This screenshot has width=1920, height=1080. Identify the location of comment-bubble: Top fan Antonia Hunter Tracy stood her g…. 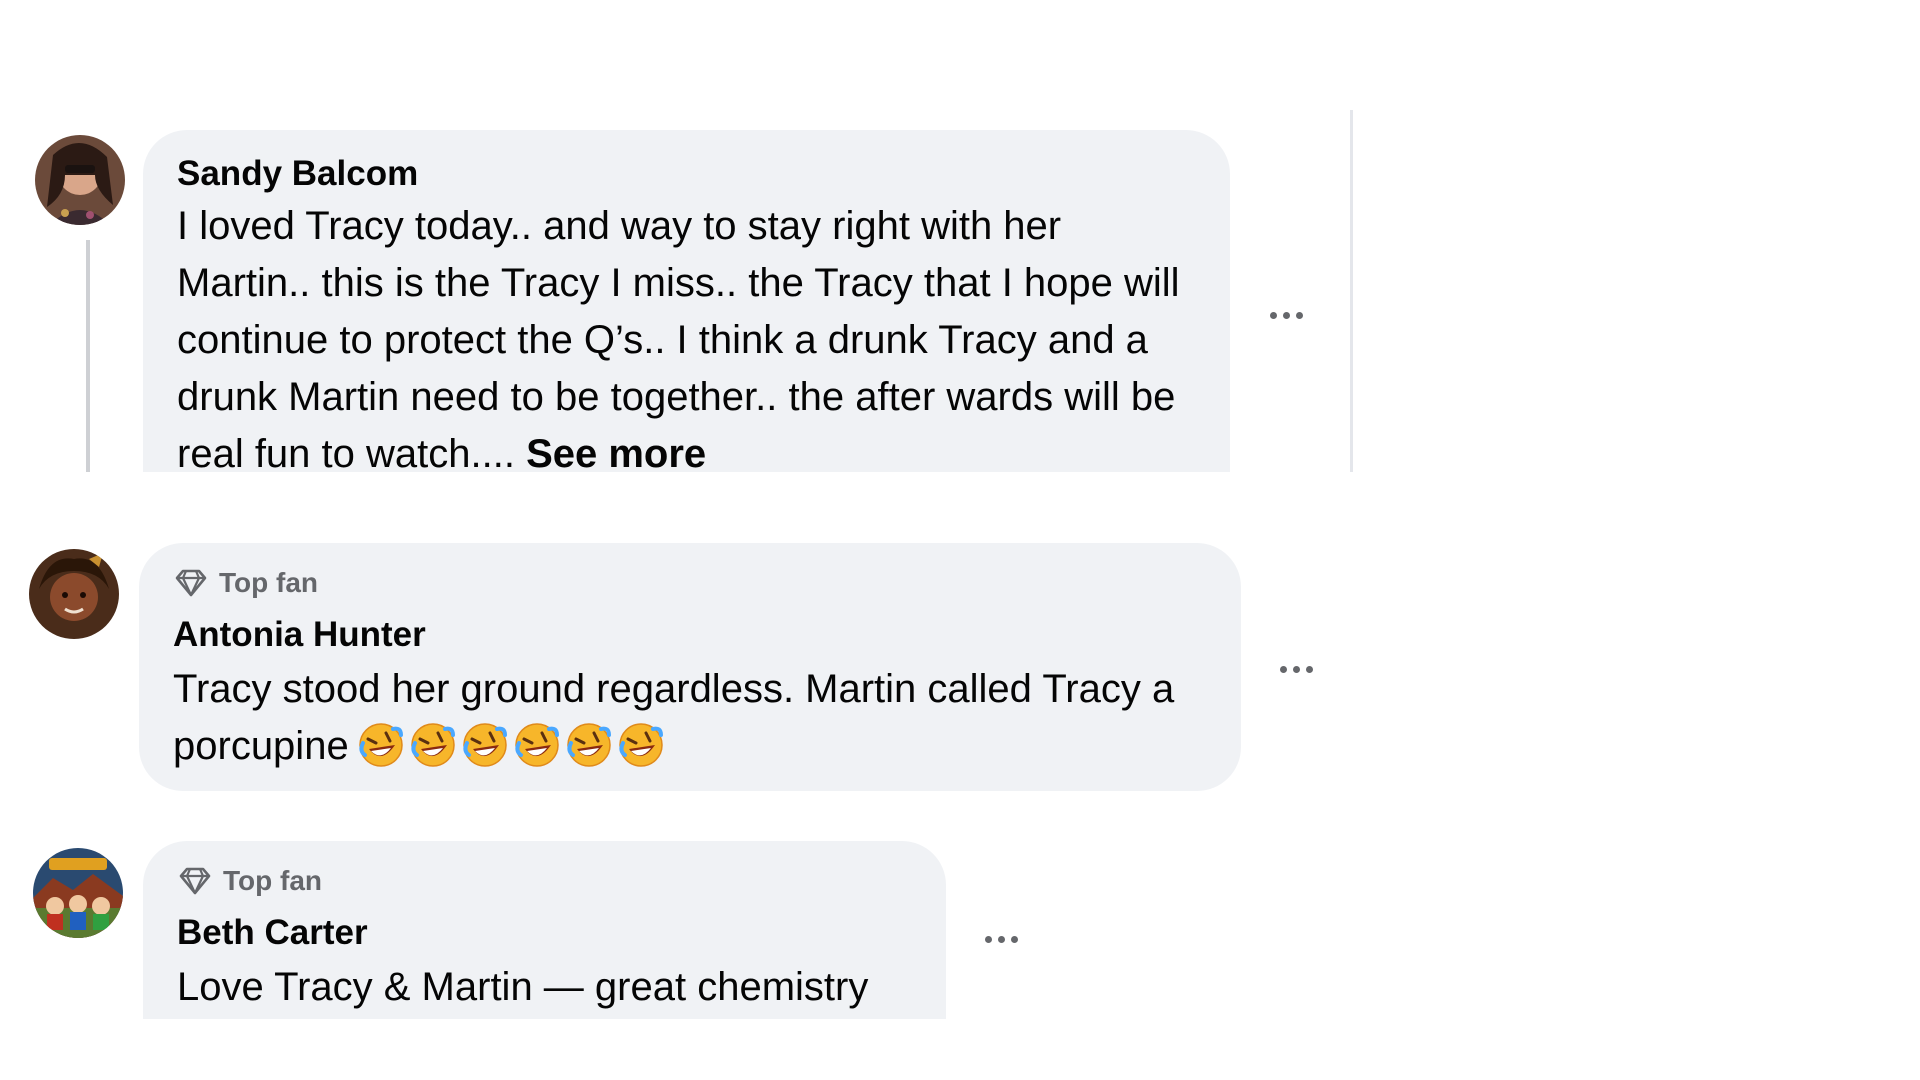
(690, 667).